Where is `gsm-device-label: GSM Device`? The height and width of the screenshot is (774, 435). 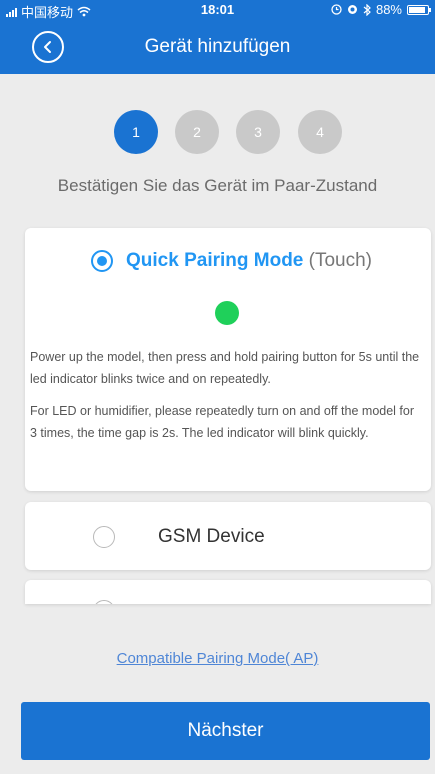 gsm-device-label: GSM Device is located at coordinates (211, 536).